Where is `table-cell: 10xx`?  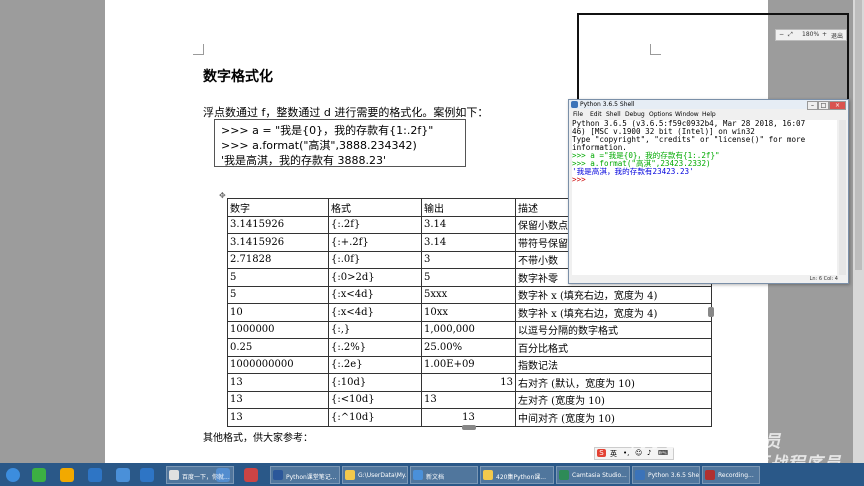
table-cell: 10xx is located at coordinates (468, 312).